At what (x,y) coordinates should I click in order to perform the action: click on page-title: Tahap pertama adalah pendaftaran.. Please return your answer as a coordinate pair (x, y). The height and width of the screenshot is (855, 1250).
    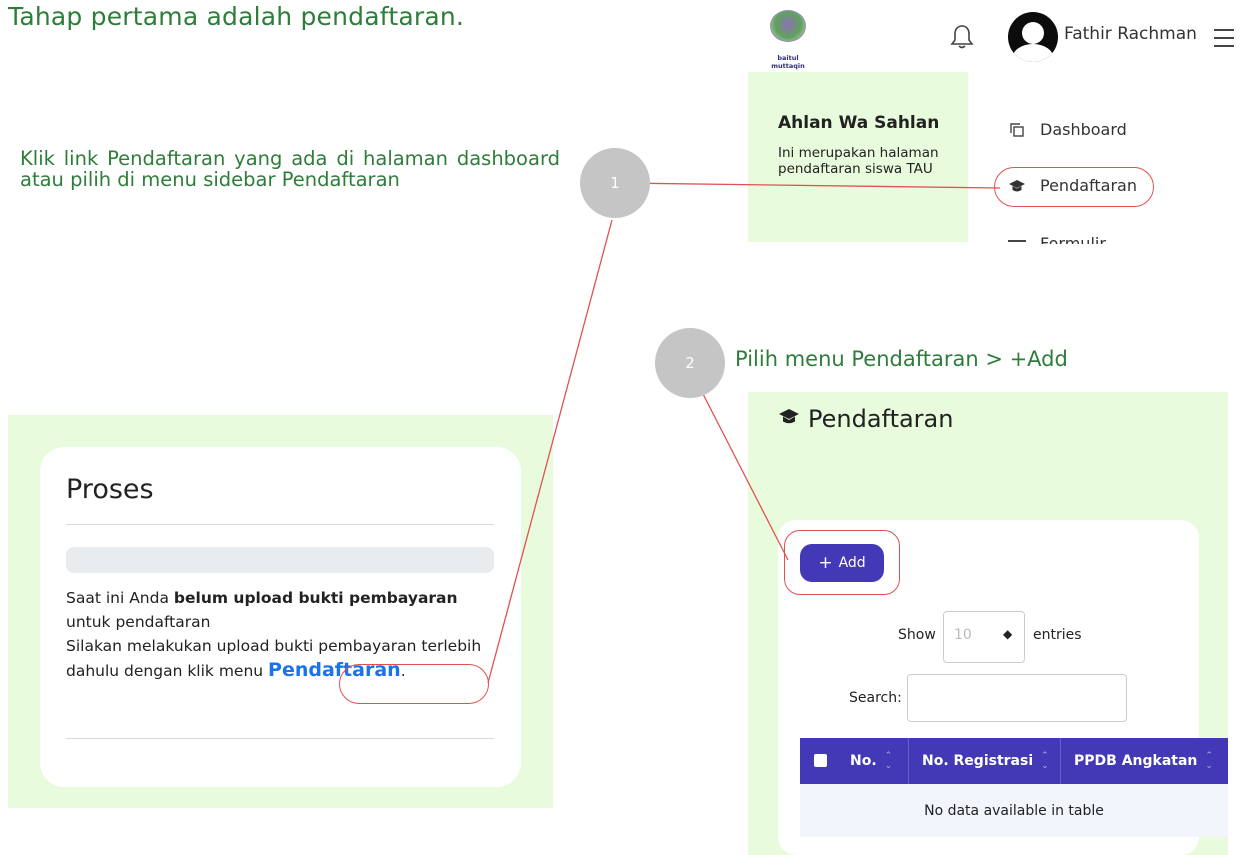
    Looking at the image, I should click on (236, 16).